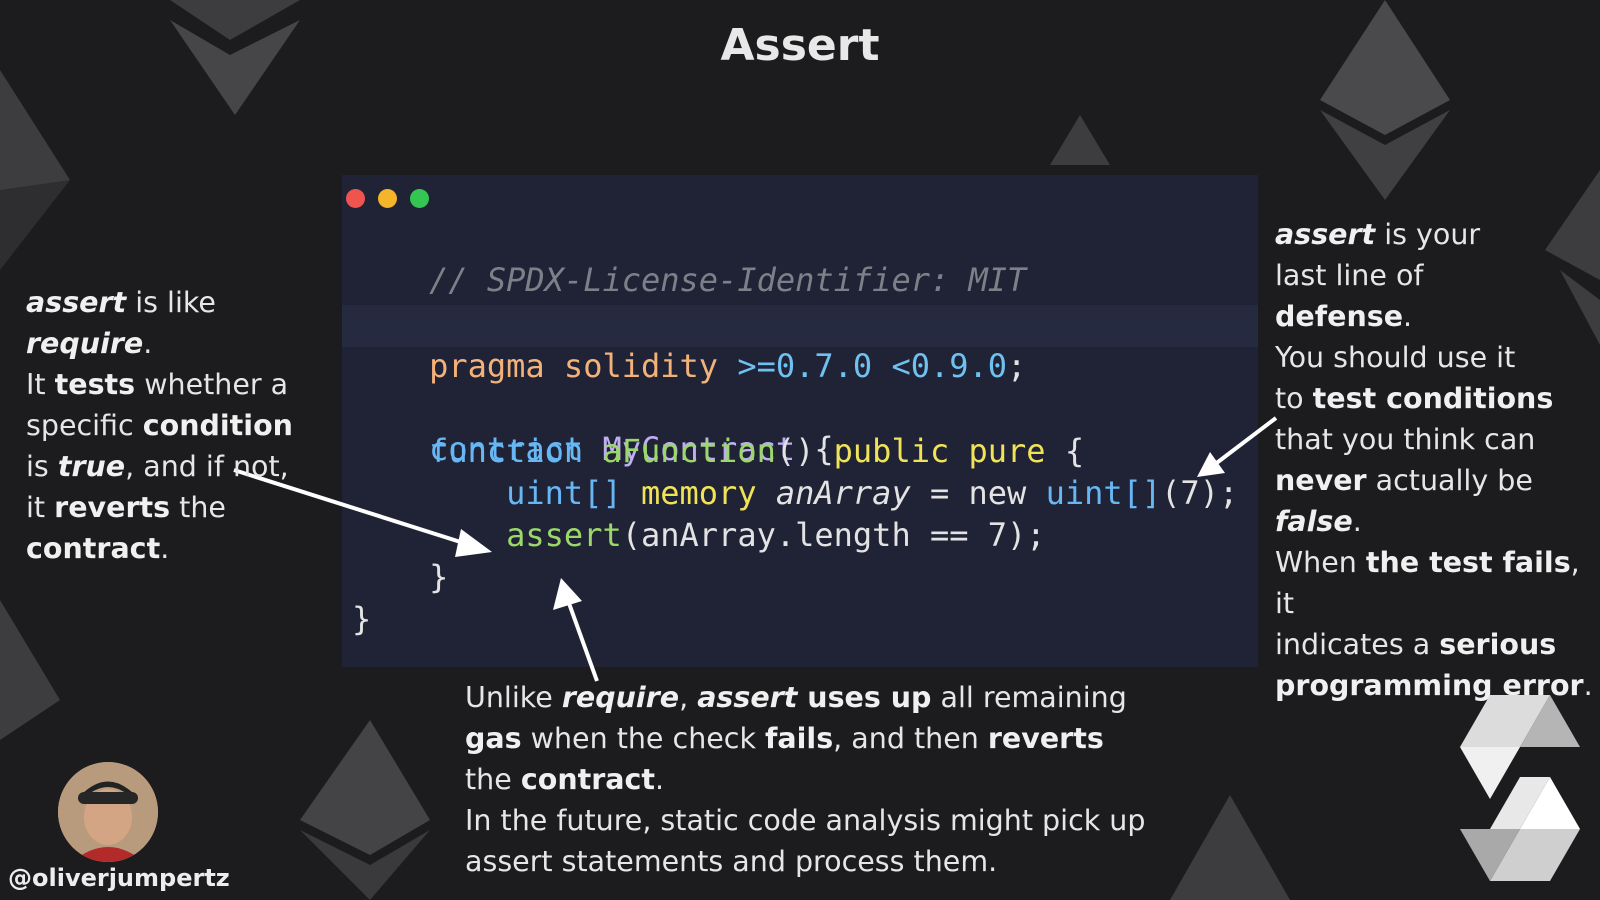 This screenshot has width=1600, height=900. I want to click on note-text: It, so click(40, 384).